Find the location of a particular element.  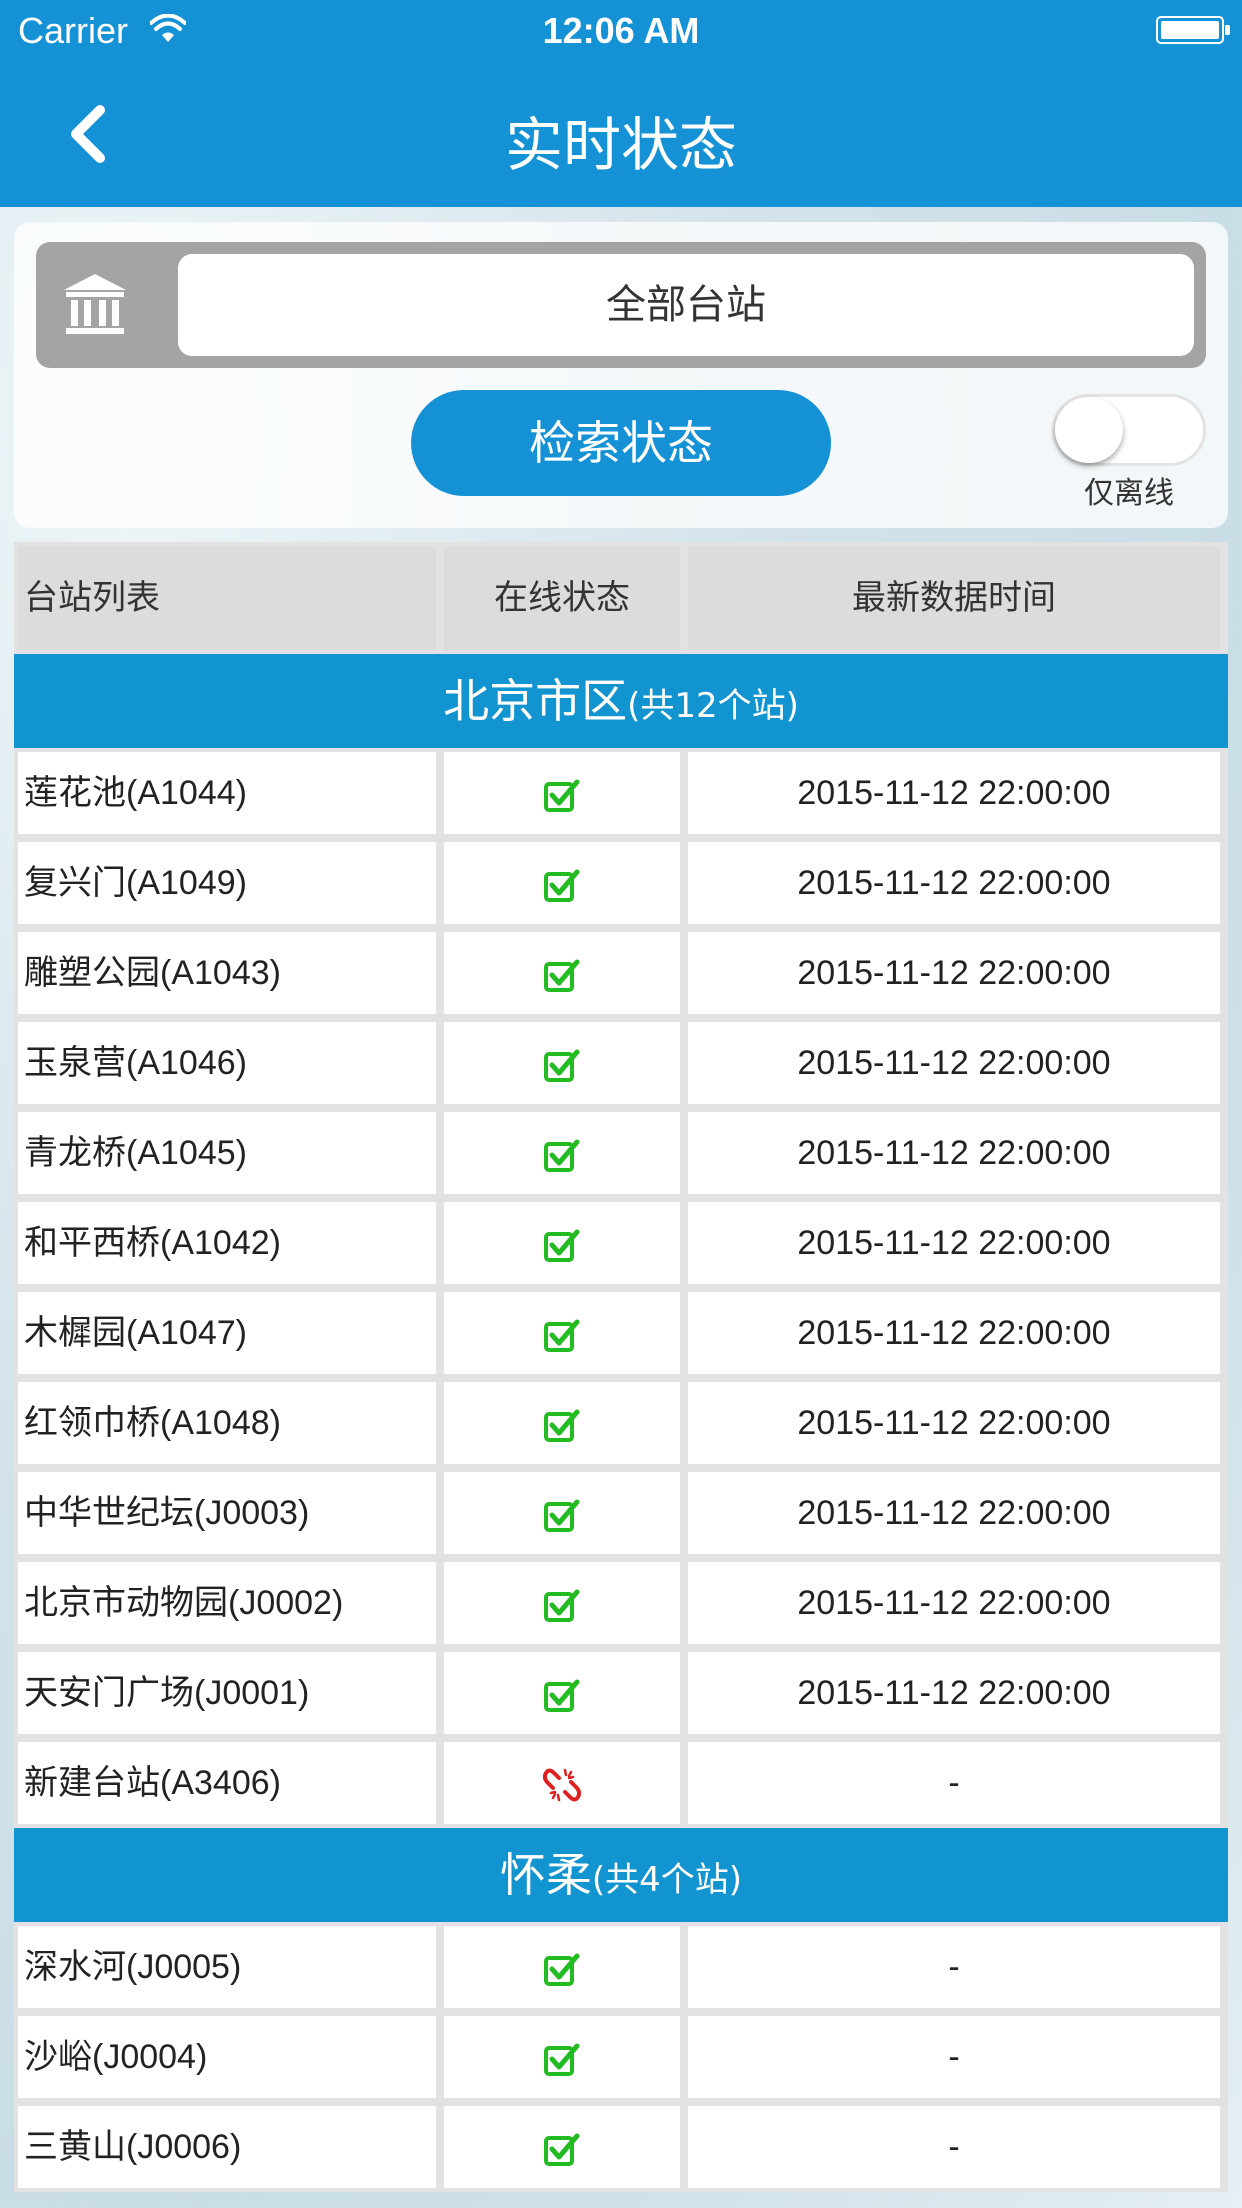

station-field: 全部台站 is located at coordinates (686, 305).